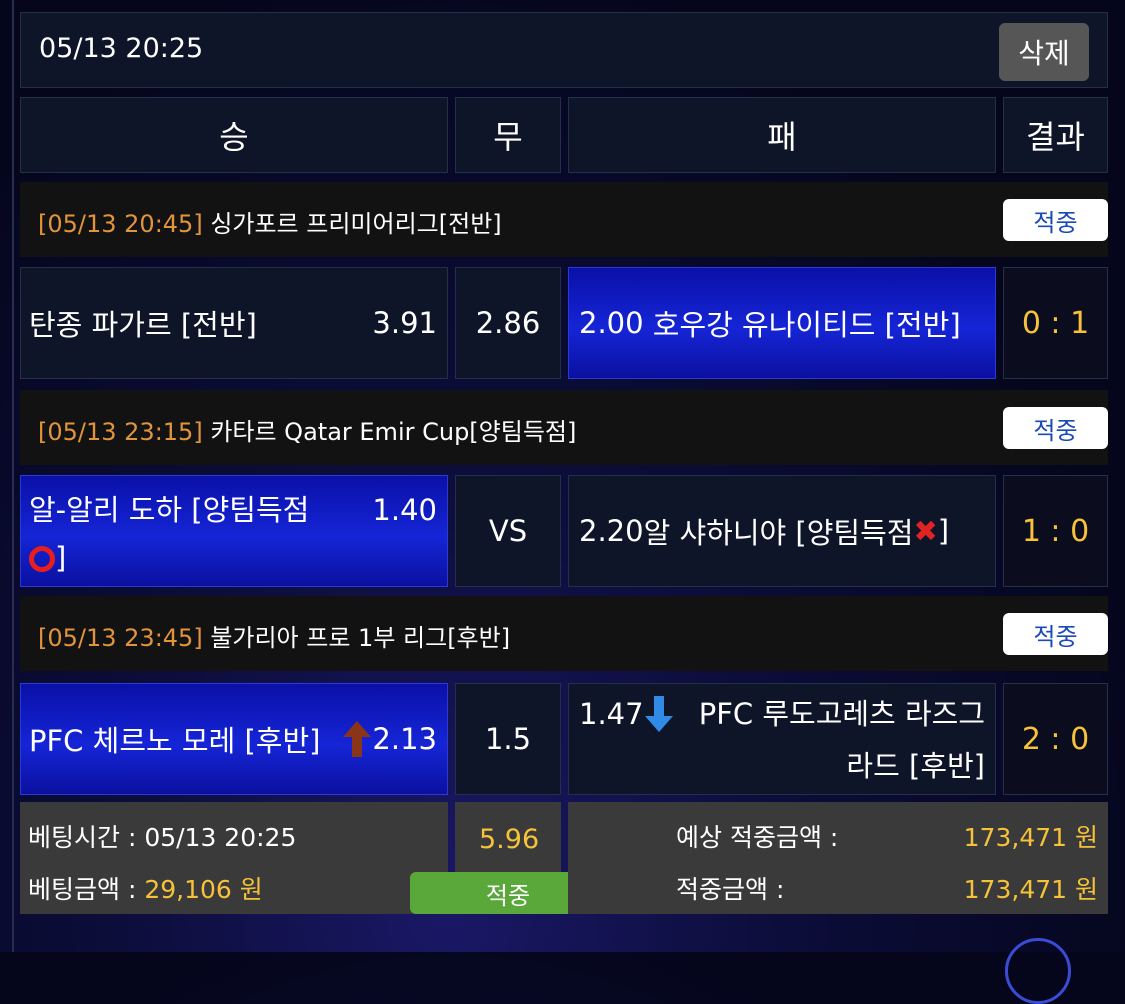  Describe the element at coordinates (121, 48) in the screenshot. I see `bet-datetime: 05/13 20:25` at that location.